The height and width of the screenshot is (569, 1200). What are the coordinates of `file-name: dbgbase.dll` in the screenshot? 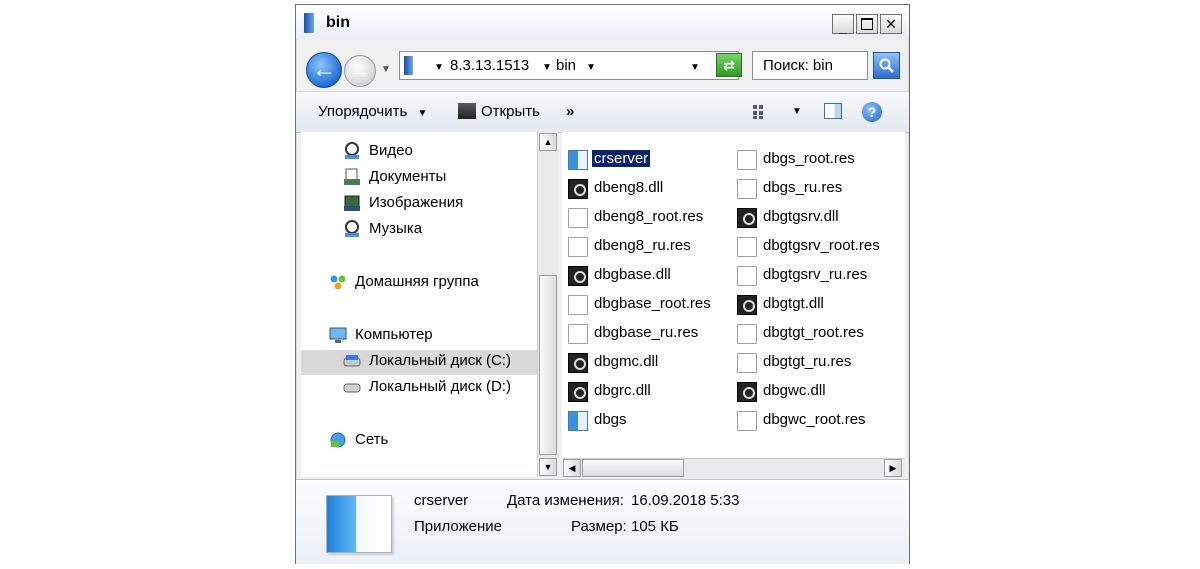 It's located at (632, 274).